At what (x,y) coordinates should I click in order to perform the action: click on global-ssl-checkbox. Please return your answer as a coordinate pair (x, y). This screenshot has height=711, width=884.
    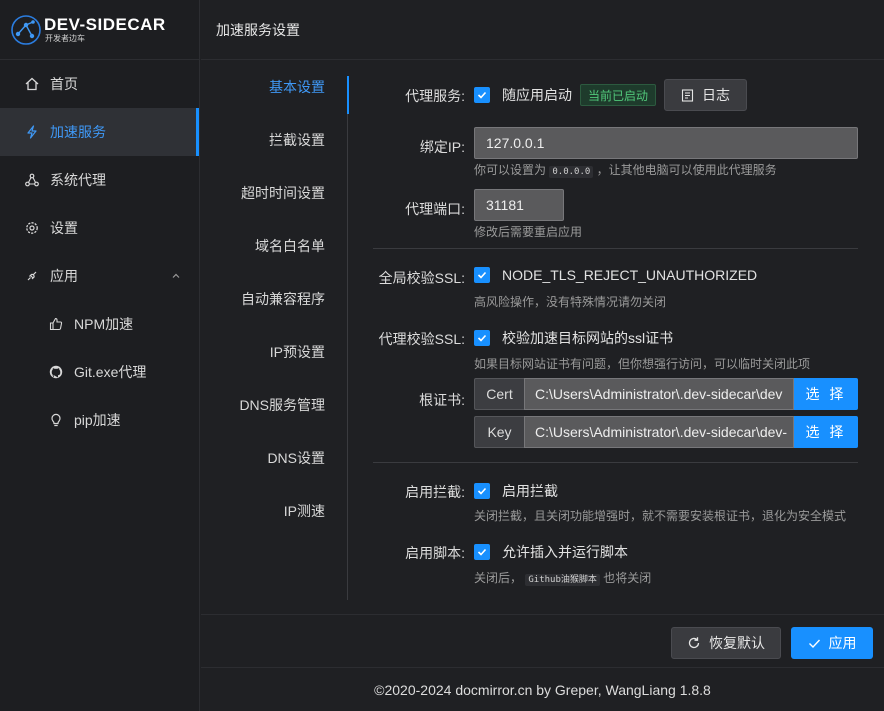
    Looking at the image, I should click on (482, 275).